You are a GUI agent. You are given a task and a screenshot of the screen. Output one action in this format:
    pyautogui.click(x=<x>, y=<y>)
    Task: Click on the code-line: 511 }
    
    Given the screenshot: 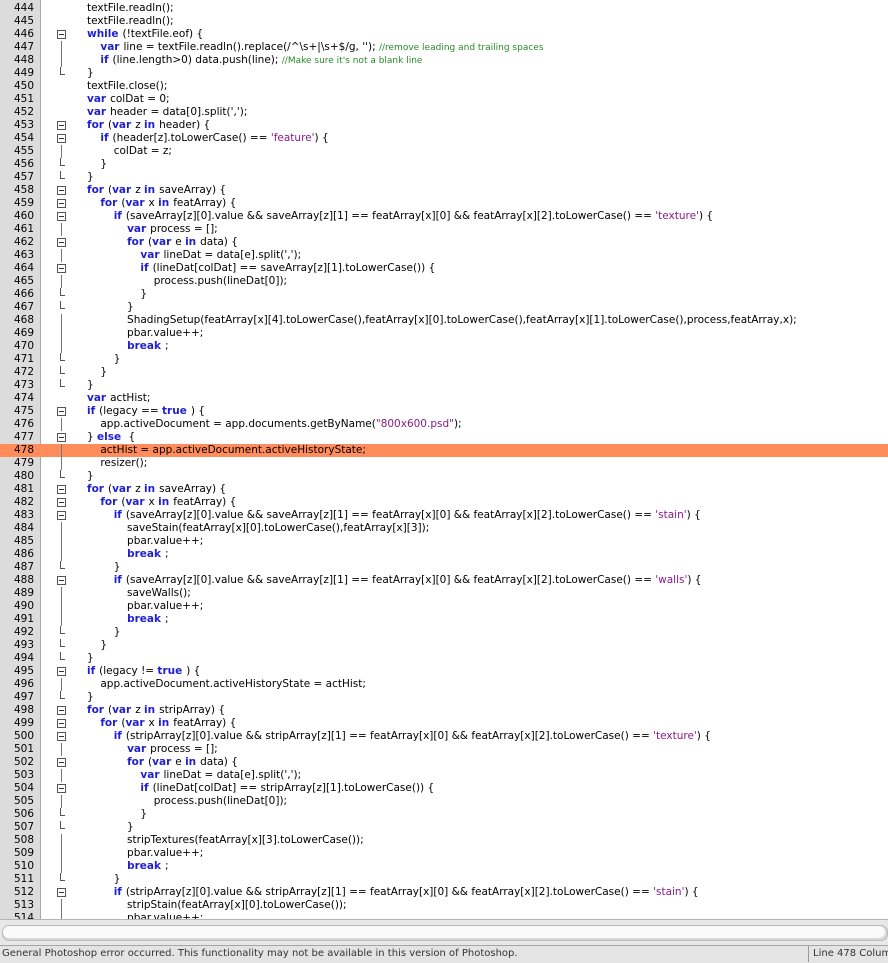 What is the action you would take?
    pyautogui.click(x=444, y=879)
    